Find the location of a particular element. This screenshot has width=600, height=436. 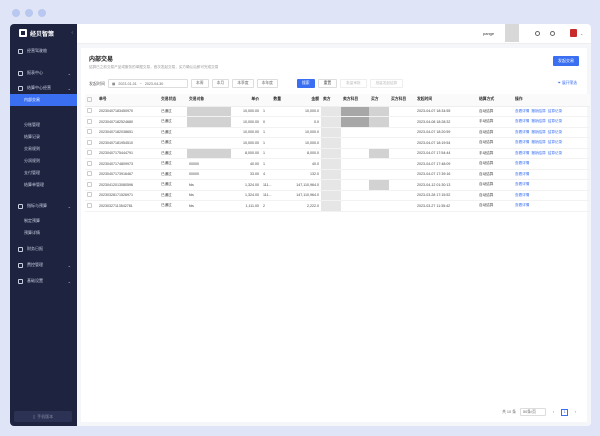

quick-this-year: 本年度 is located at coordinates (267, 83).